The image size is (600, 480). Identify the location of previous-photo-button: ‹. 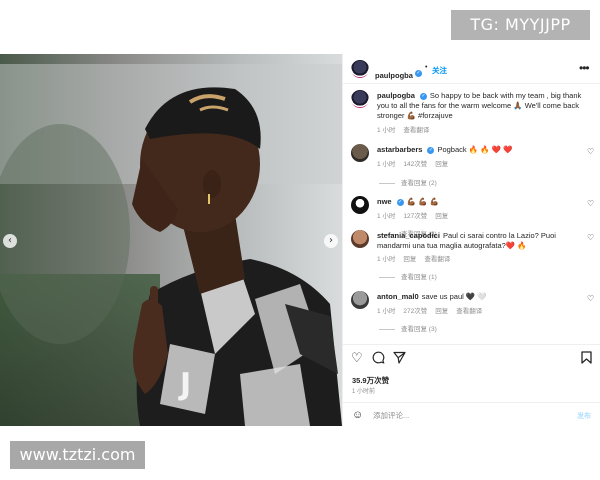
(10, 241).